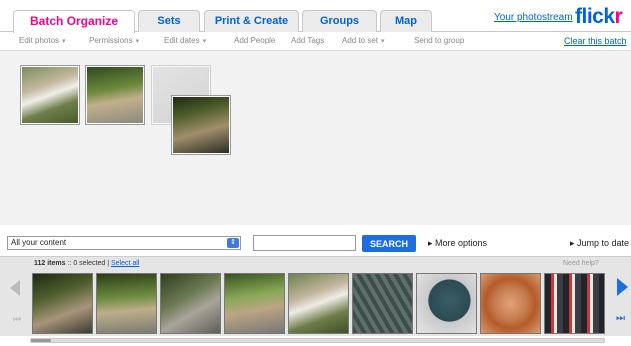 The height and width of the screenshot is (346, 631). I want to click on clear-batch-link: Clear this batch, so click(595, 41).